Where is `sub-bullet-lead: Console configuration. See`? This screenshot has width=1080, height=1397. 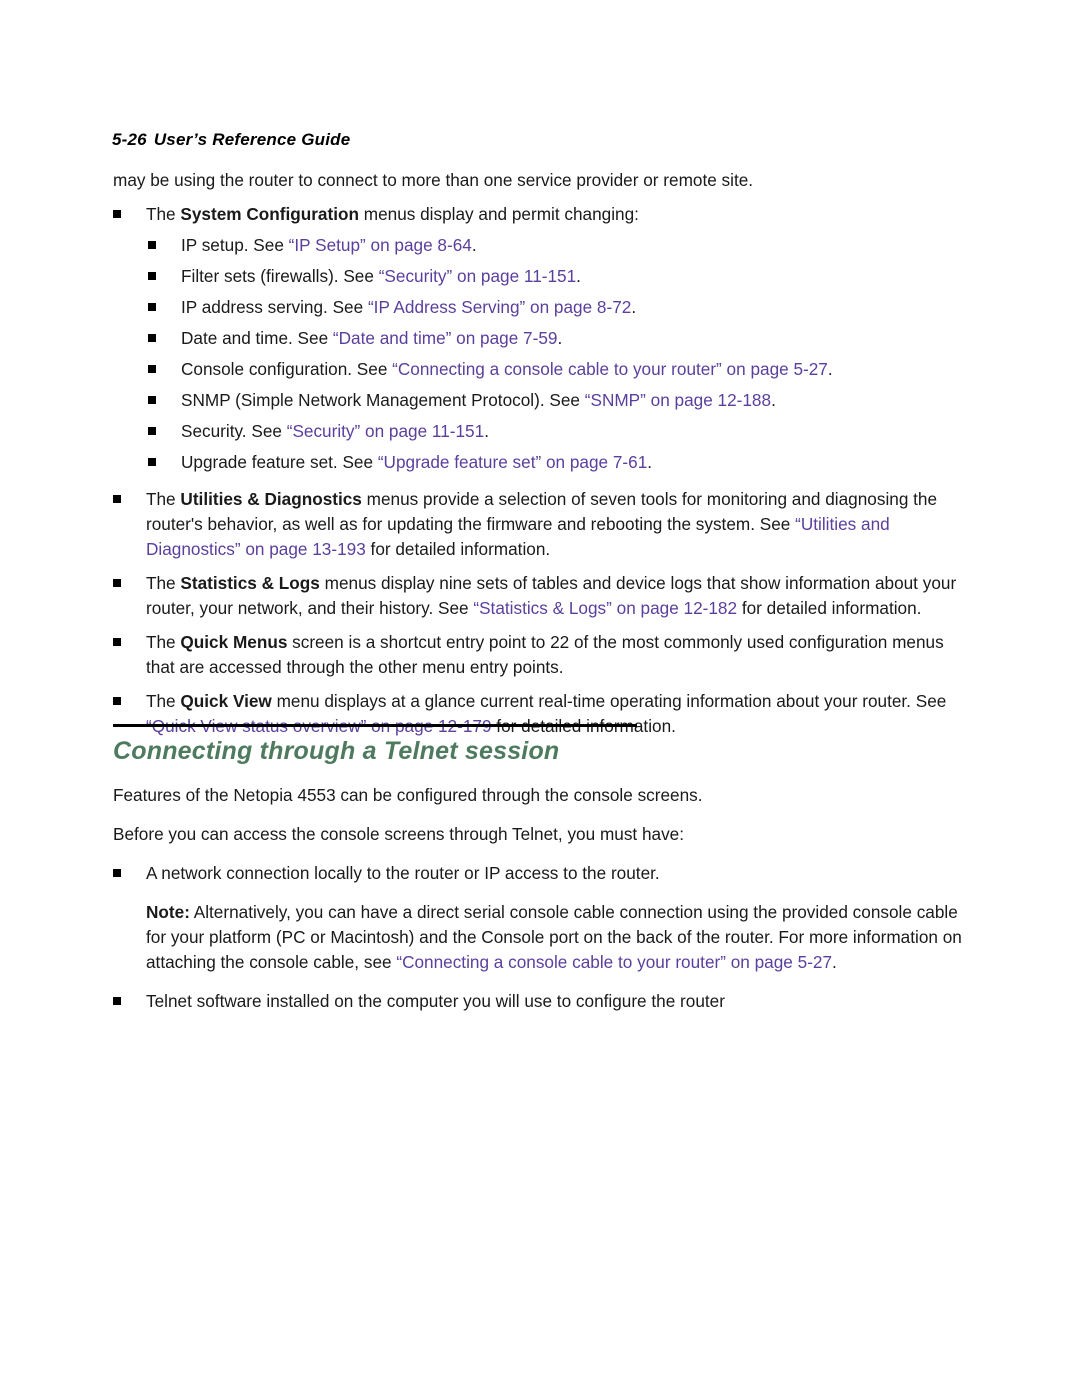
sub-bullet-lead: Console configuration. See is located at coordinates (287, 369).